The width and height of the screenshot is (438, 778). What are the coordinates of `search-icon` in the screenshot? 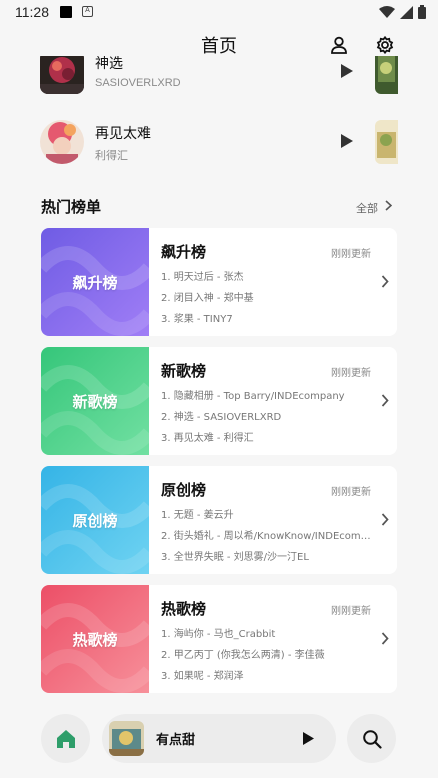 It's located at (372, 739).